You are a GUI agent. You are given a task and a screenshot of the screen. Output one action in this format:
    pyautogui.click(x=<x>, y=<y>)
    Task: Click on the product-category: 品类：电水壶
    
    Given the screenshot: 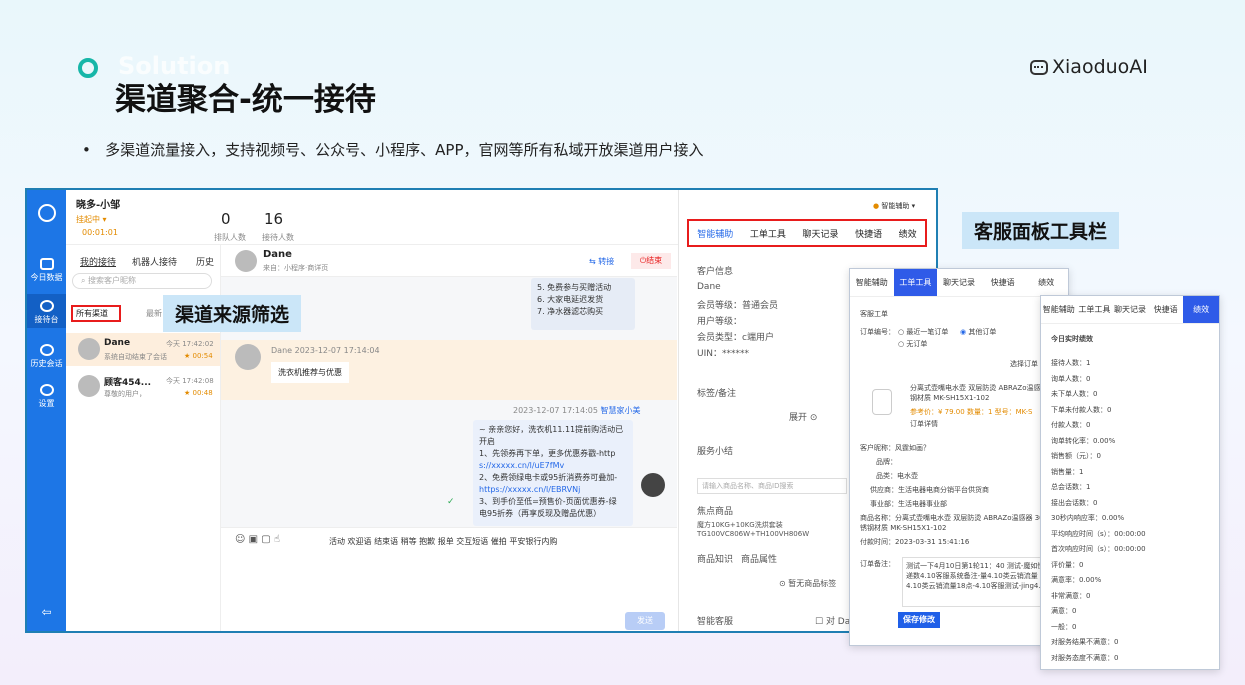 What is the action you would take?
    pyautogui.click(x=897, y=476)
    